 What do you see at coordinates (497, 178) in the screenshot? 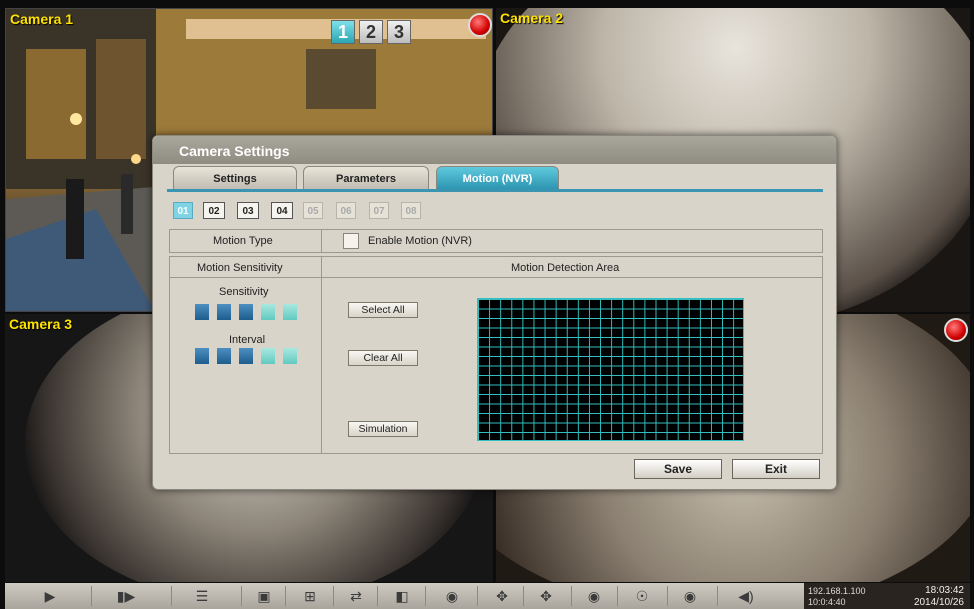
I see `tab-motion-nvr: Motion (NVR)` at bounding box center [497, 178].